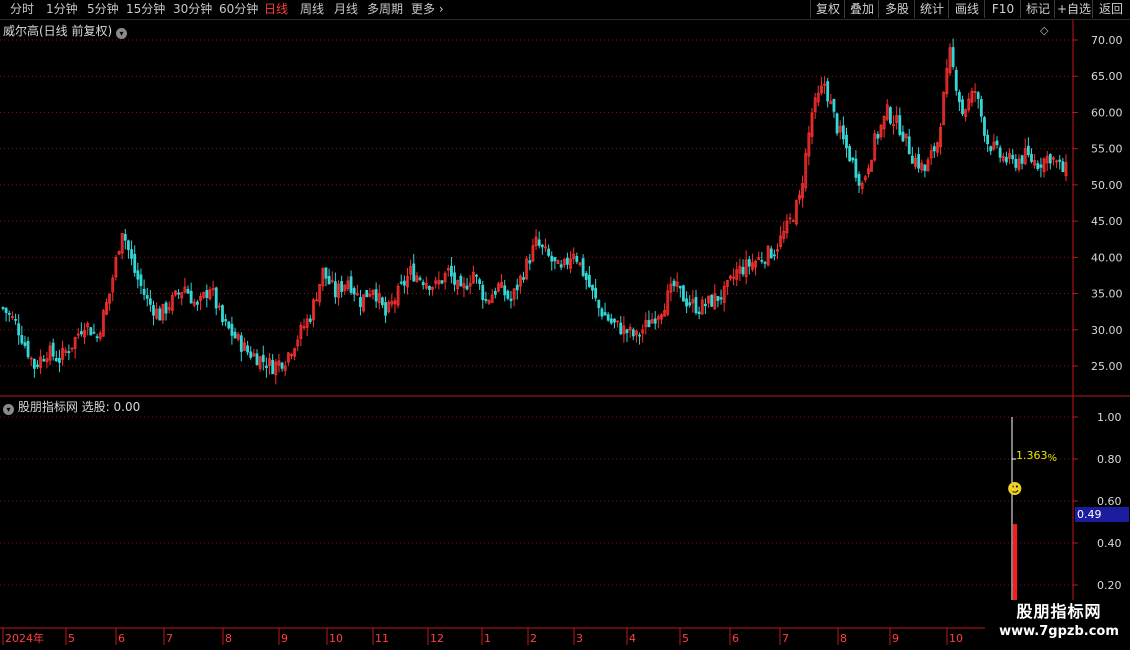 The height and width of the screenshot is (650, 1130). I want to click on price-tick-label: 45.00, so click(1107, 221).